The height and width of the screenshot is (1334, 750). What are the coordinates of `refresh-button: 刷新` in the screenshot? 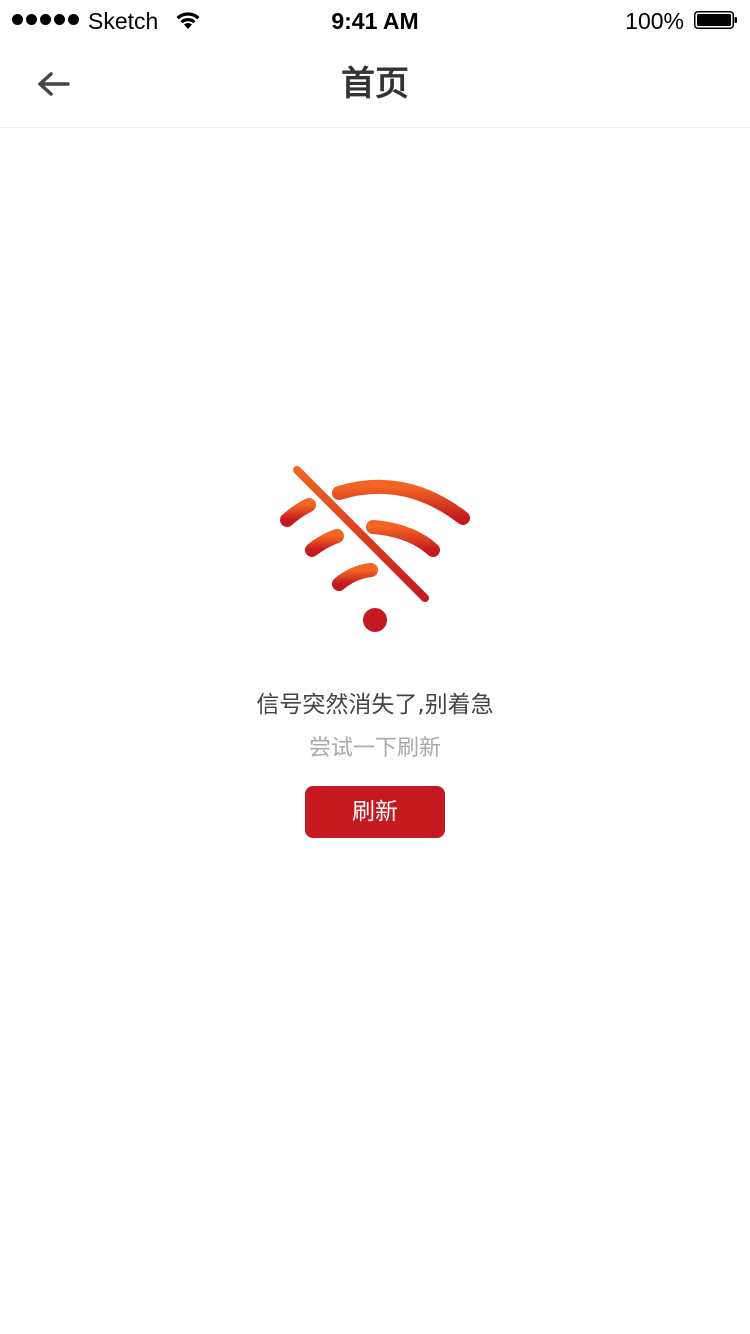 It's located at (375, 812).